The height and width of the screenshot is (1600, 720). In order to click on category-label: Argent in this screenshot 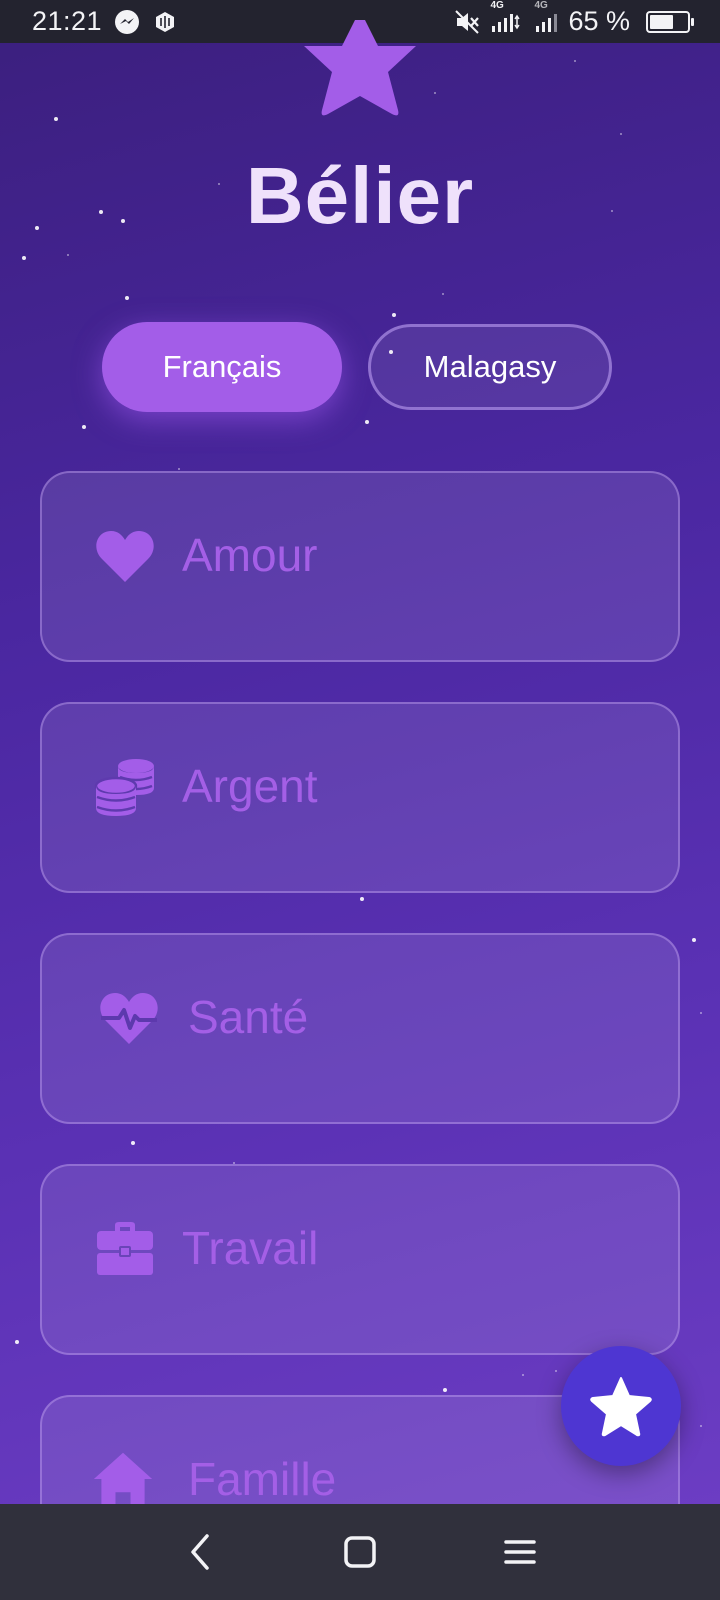, I will do `click(250, 786)`.